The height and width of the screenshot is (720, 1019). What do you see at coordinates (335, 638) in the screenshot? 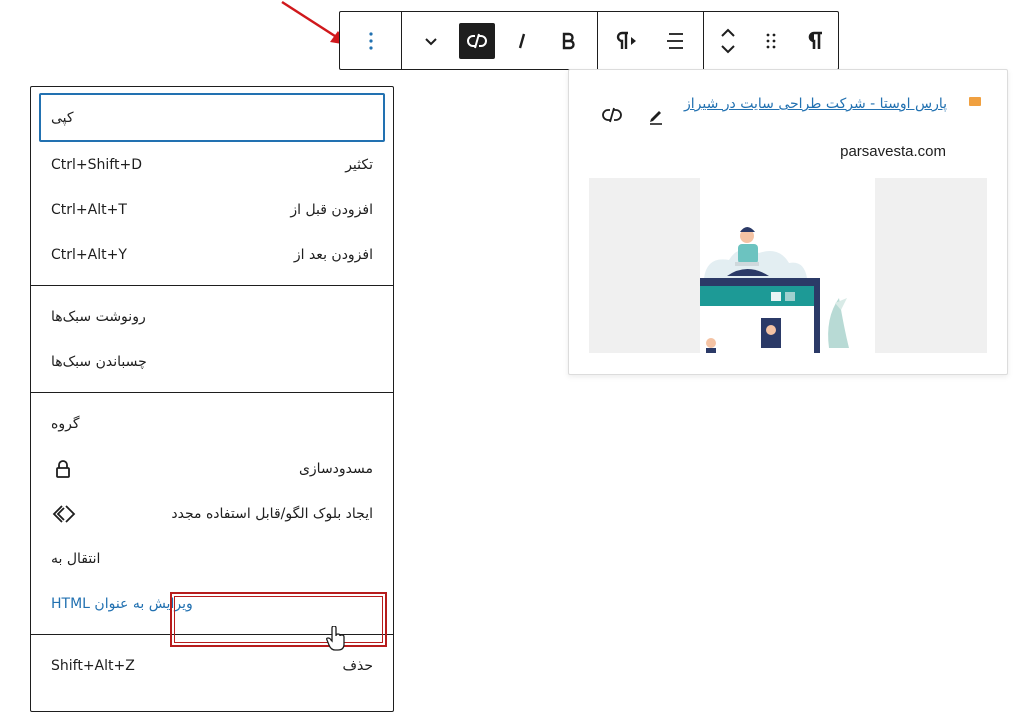
I see `hand-cursor-icon` at bounding box center [335, 638].